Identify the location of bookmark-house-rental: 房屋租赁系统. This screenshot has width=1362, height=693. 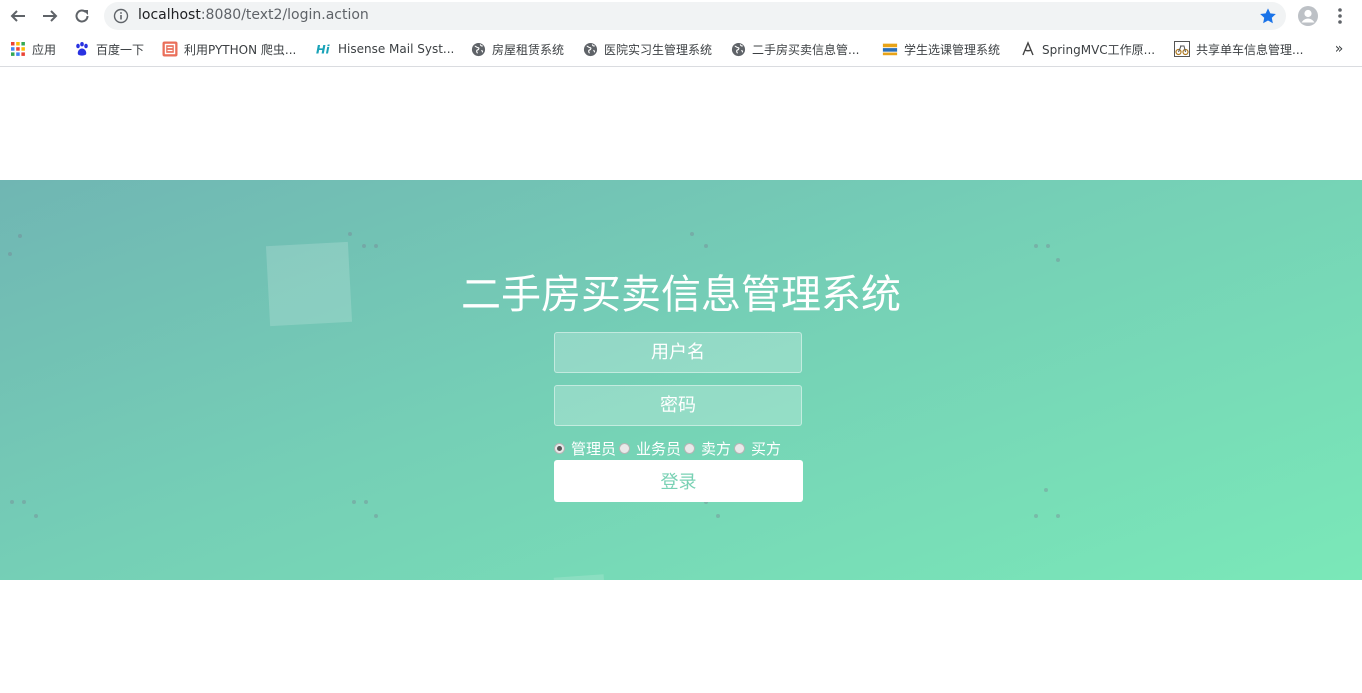
(517, 49).